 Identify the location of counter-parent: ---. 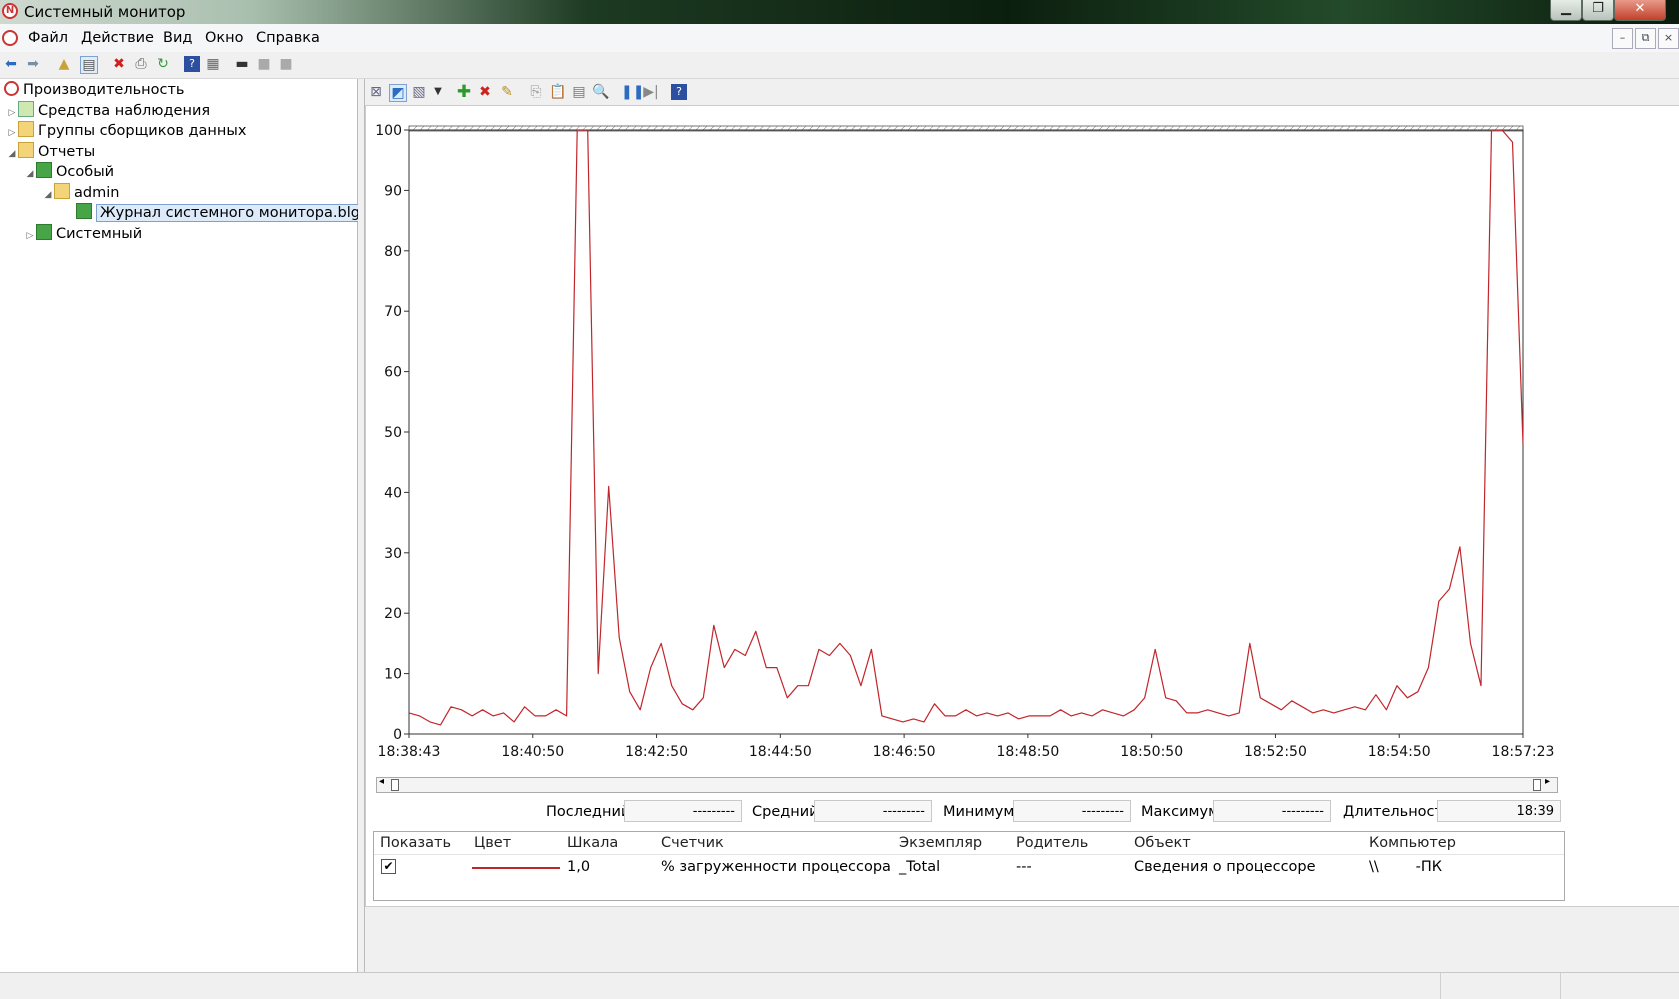
(1024, 867).